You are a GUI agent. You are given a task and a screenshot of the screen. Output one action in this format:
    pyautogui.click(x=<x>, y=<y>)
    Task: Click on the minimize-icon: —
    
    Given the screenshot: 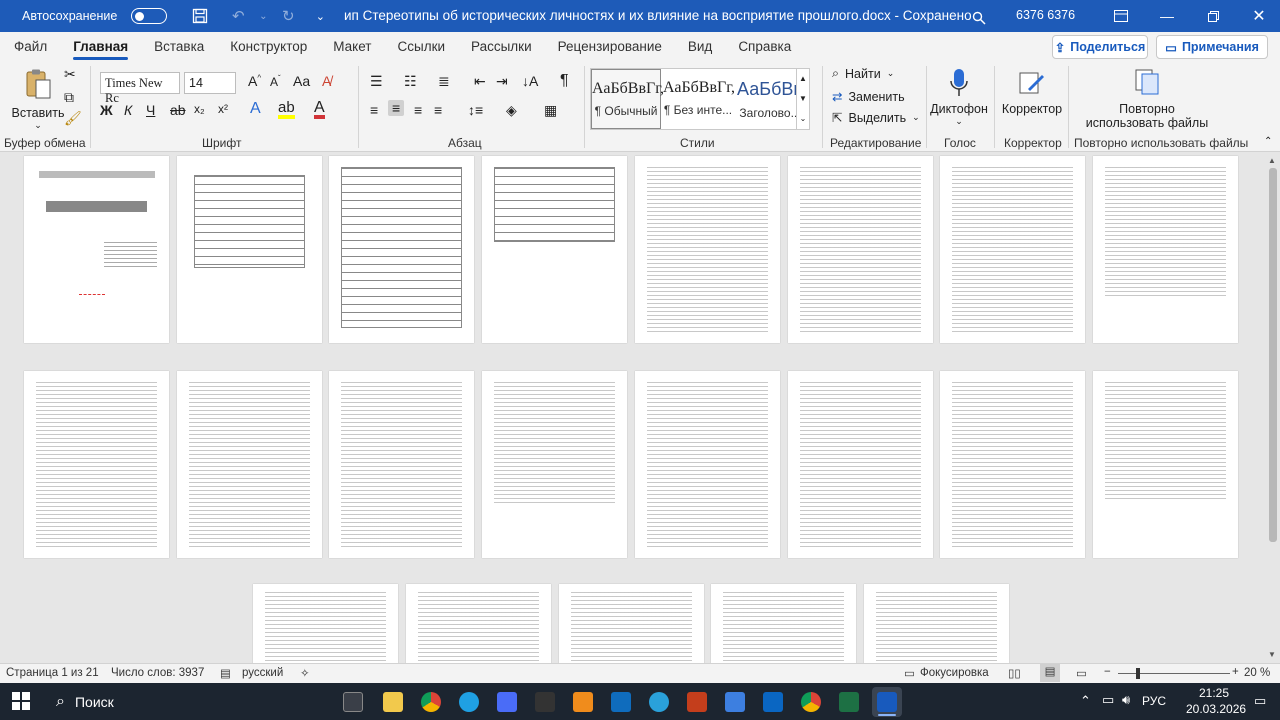 What is the action you would take?
    pyautogui.click(x=1167, y=16)
    